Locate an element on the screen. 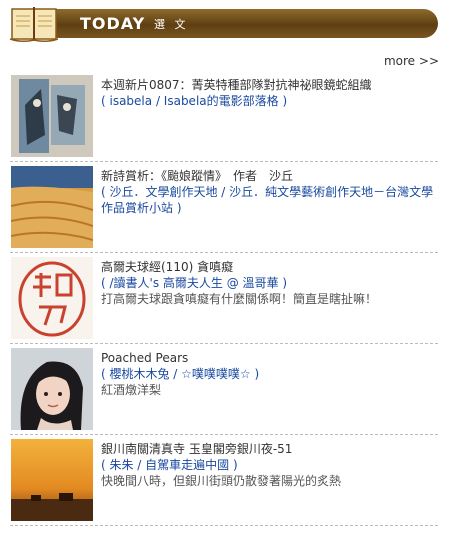  item-title: Poached Pears is located at coordinates (269, 358).